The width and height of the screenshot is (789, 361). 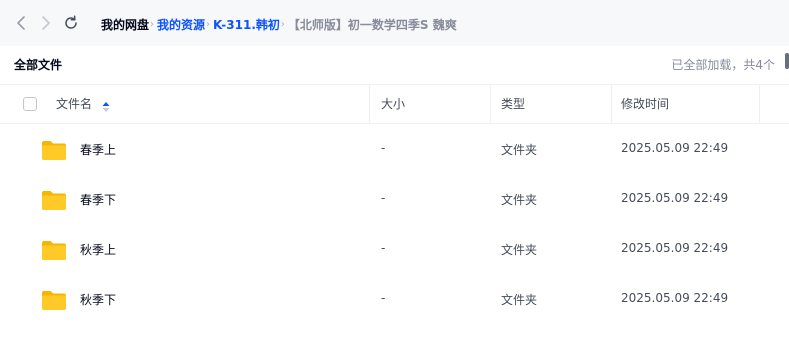 I want to click on breadcrumb-item-k311: K-311.韩初, so click(x=246, y=24).